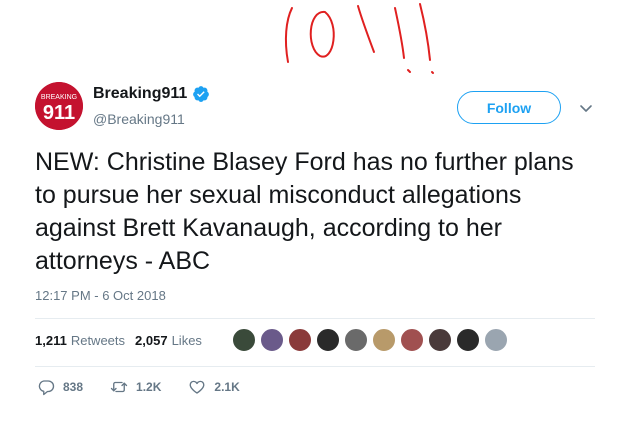  Describe the element at coordinates (197, 387) in the screenshot. I see `heart-icon` at that location.